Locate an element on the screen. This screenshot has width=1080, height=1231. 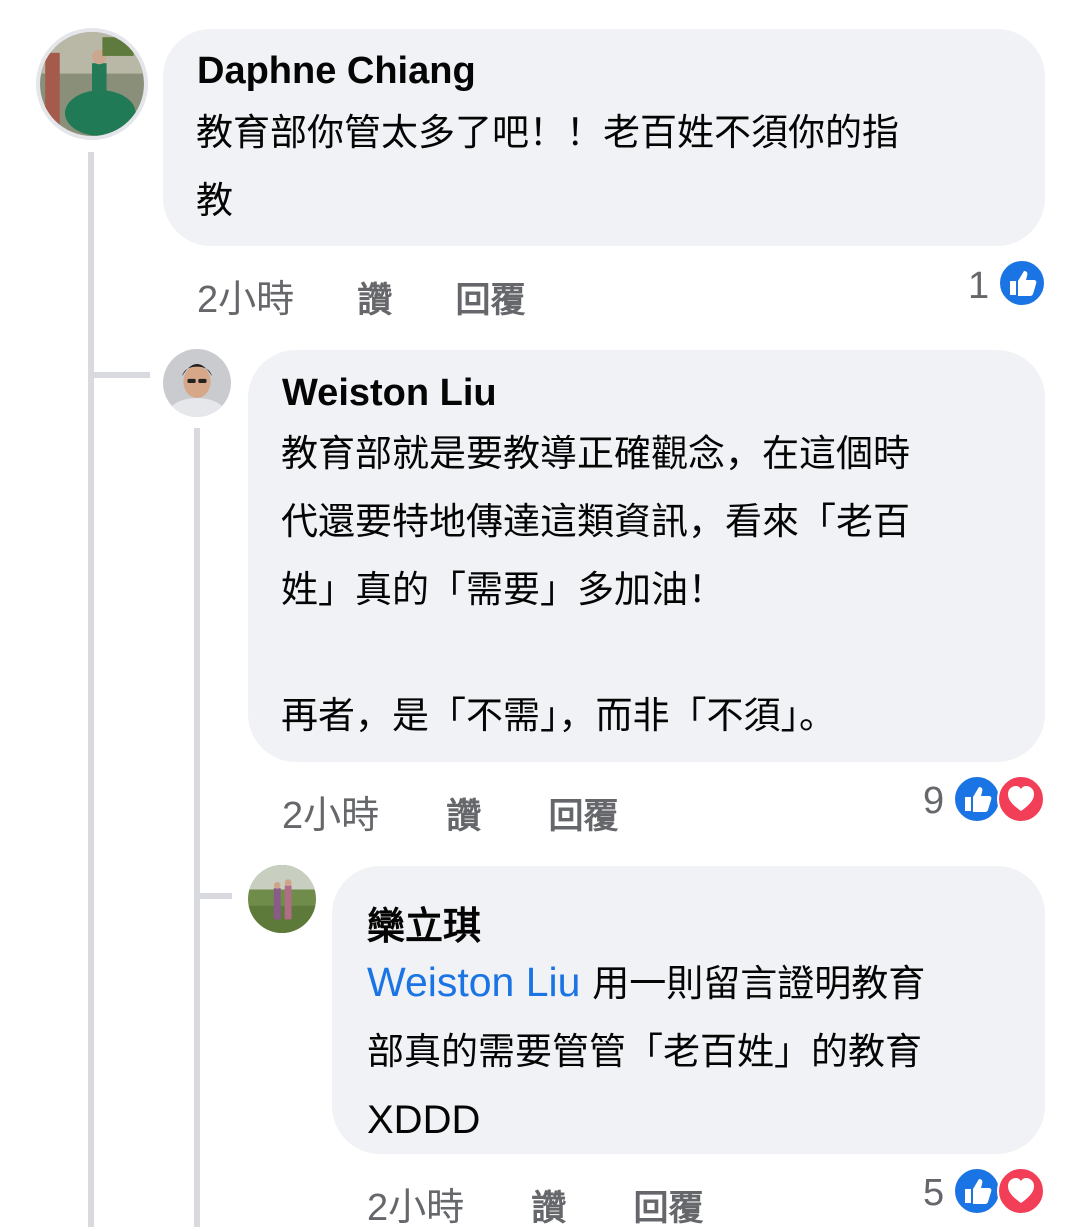
avatar-photo-daphne is located at coordinates (92, 84).